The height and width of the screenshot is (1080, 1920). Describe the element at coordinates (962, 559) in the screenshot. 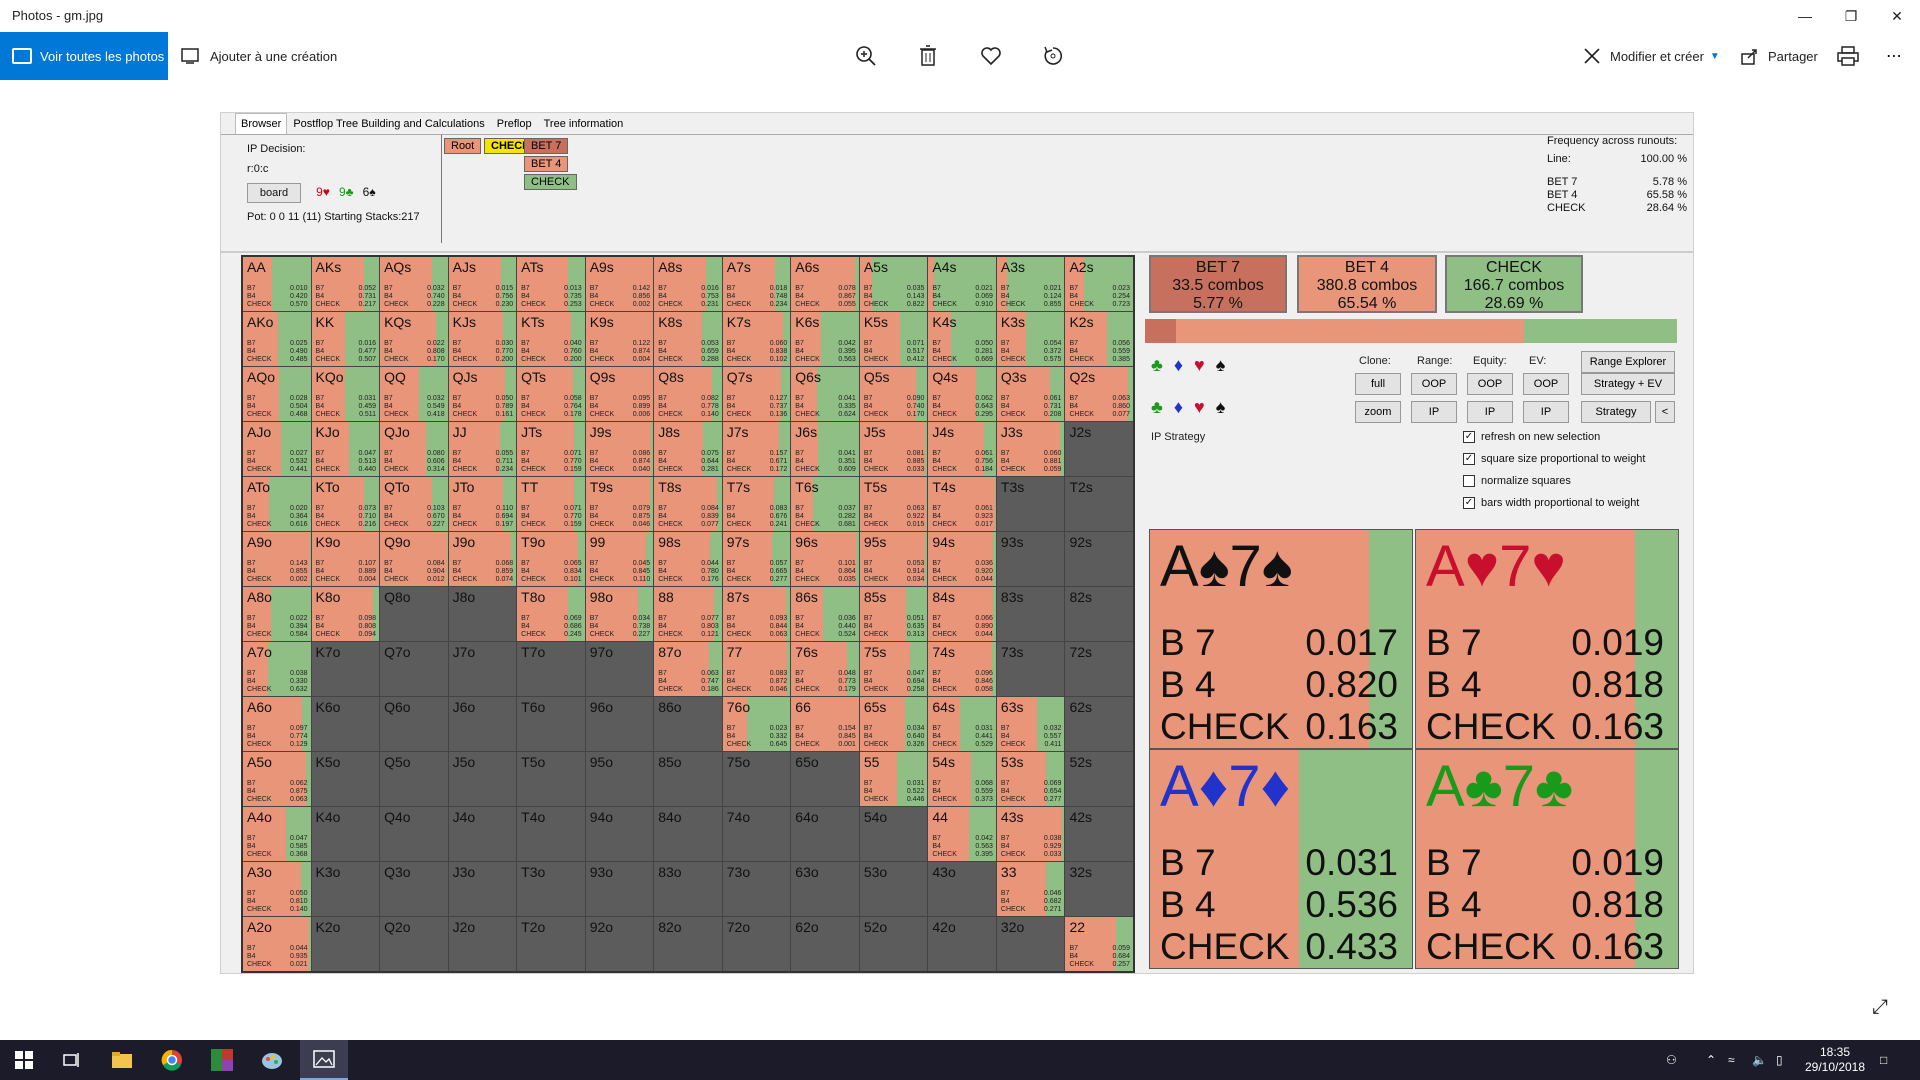

I see `hand-cell: 94s B7 0.036 B4 0.920 CHECK 0.044` at that location.